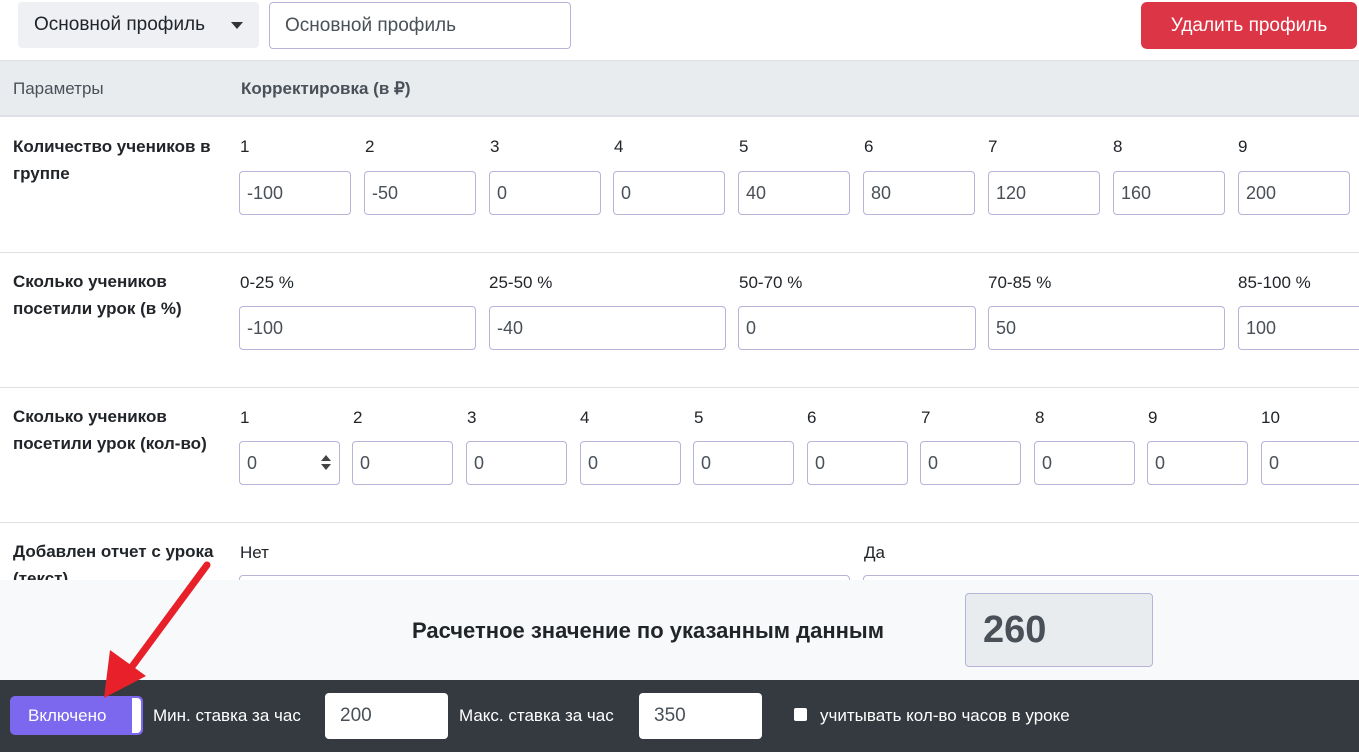 The height and width of the screenshot is (752, 1359). What do you see at coordinates (1020, 282) in the screenshot?
I see `cell-label: 70-85 %` at bounding box center [1020, 282].